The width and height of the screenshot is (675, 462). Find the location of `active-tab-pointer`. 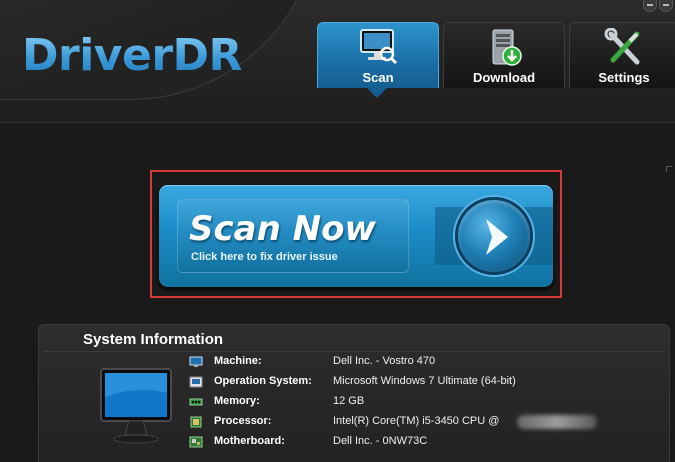

active-tab-pointer is located at coordinates (377, 93).